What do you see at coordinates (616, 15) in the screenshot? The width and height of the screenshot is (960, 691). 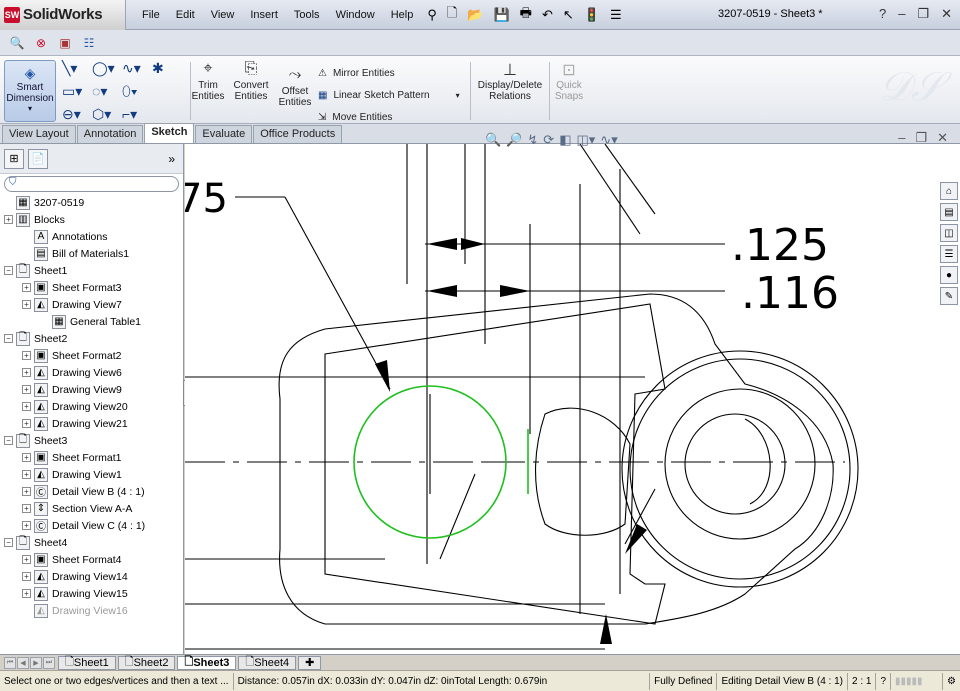 I see `options-icon: ☰` at bounding box center [616, 15].